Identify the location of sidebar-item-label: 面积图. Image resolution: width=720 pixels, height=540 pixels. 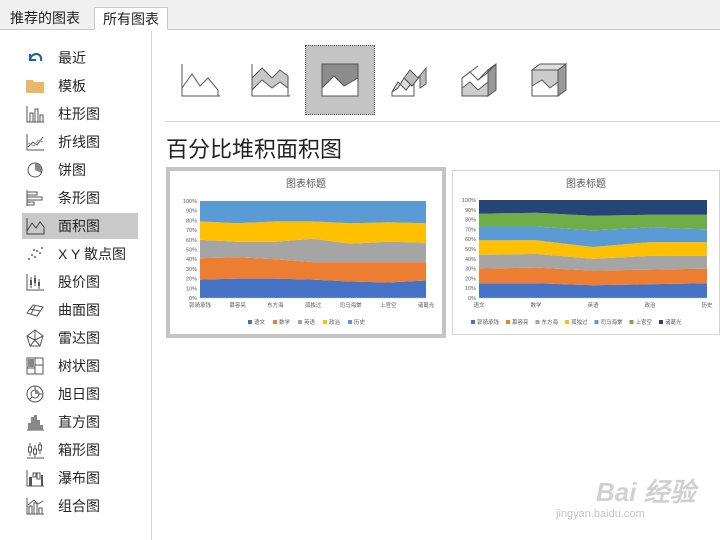
(79, 226).